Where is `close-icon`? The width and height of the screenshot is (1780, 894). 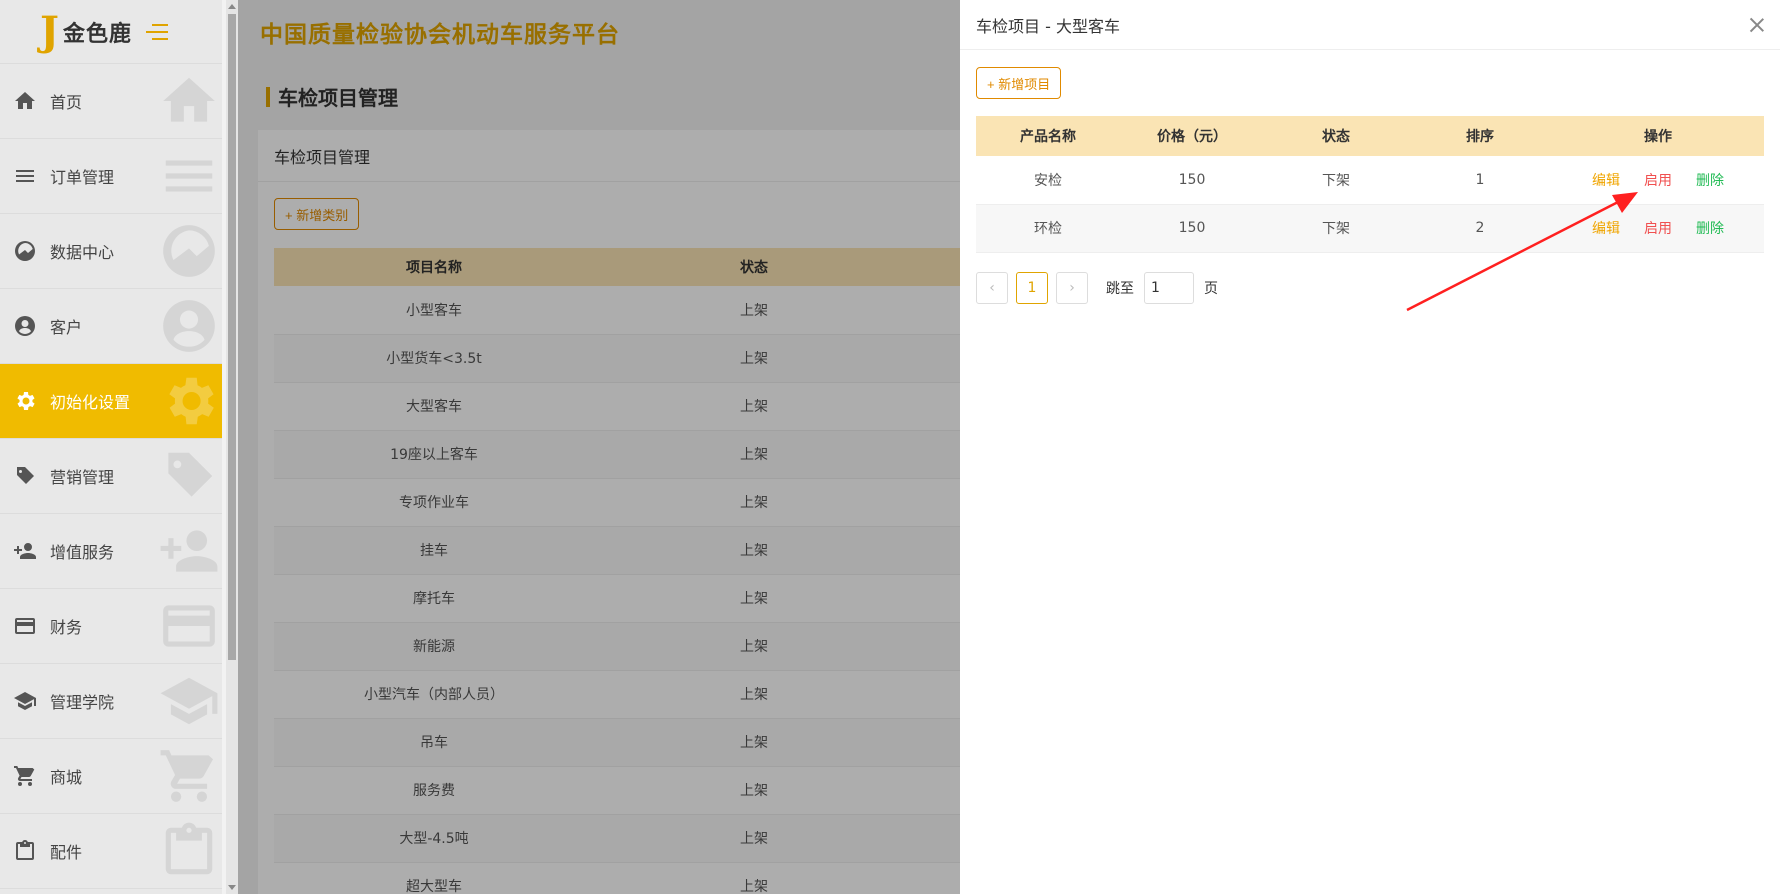
close-icon is located at coordinates (1757, 25).